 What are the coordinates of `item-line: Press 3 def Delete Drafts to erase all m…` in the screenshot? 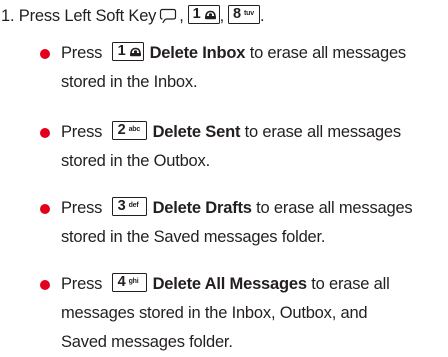 It's located at (237, 208).